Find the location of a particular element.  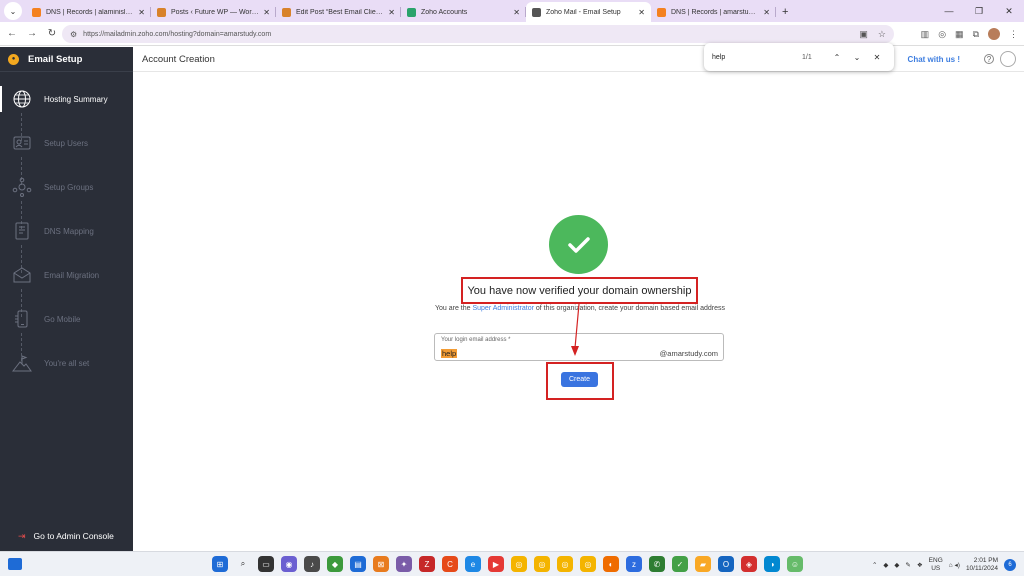

notification-badge: 6 is located at coordinates (1010, 565).